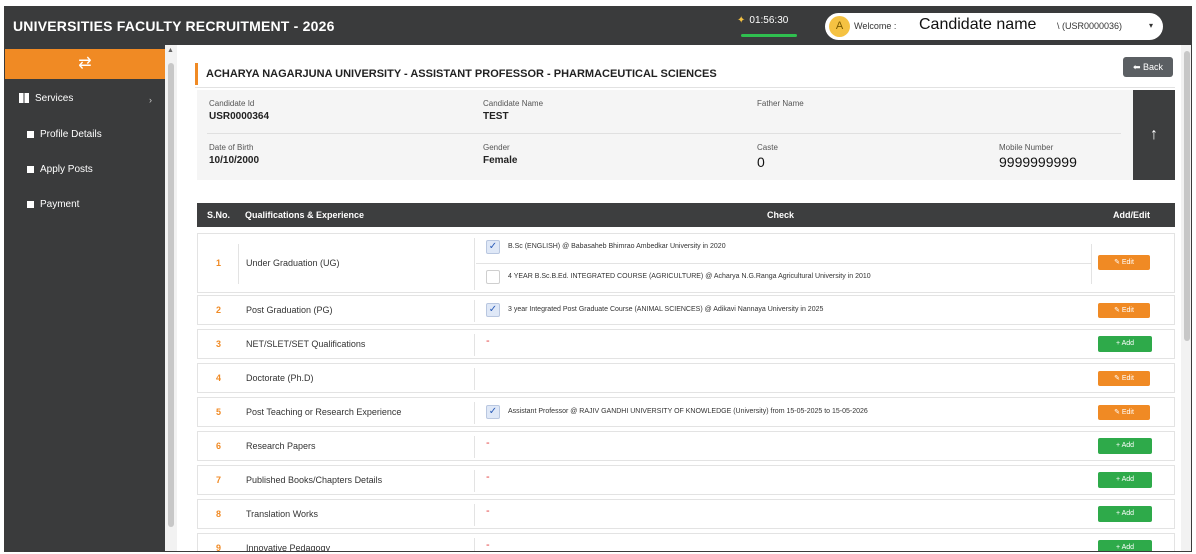  I want to click on sidebar-item-profile-details: Profile Details, so click(64, 134).